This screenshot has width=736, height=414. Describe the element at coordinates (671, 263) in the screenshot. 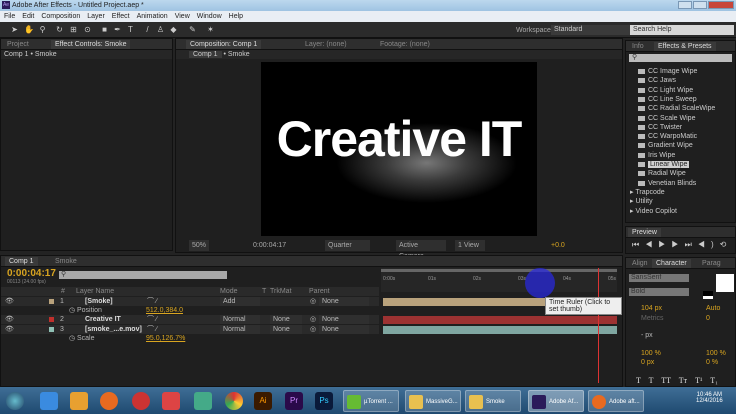

I see `tab-character: Character` at that location.